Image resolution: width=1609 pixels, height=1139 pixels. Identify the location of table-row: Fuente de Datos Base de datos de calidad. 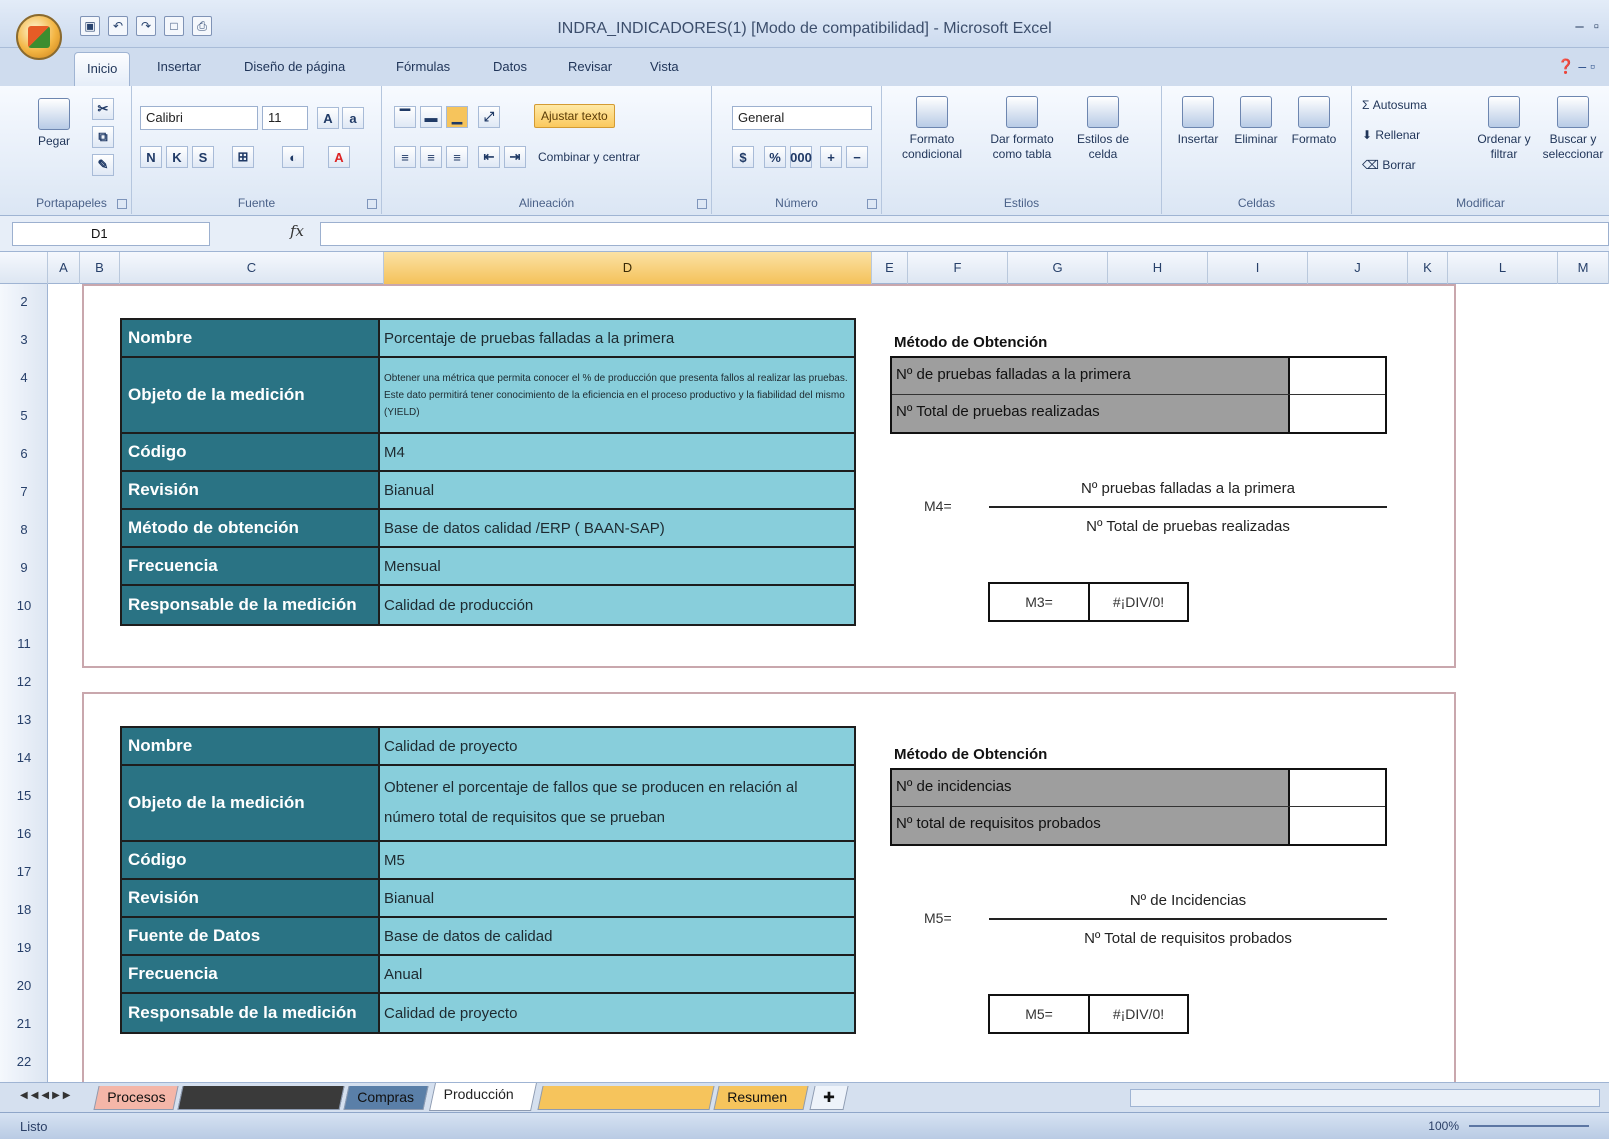
(488, 937).